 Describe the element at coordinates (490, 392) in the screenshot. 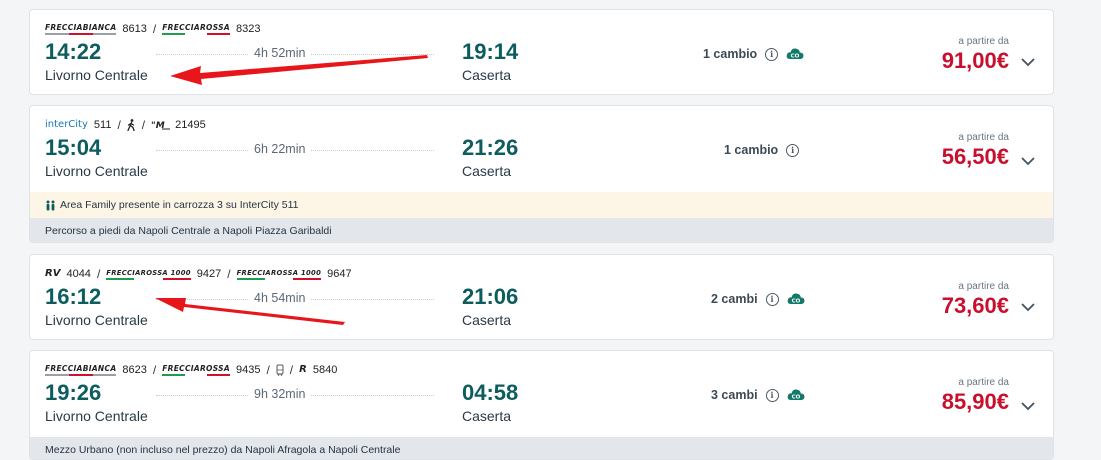

I see `arrival-time: 04:58` at that location.